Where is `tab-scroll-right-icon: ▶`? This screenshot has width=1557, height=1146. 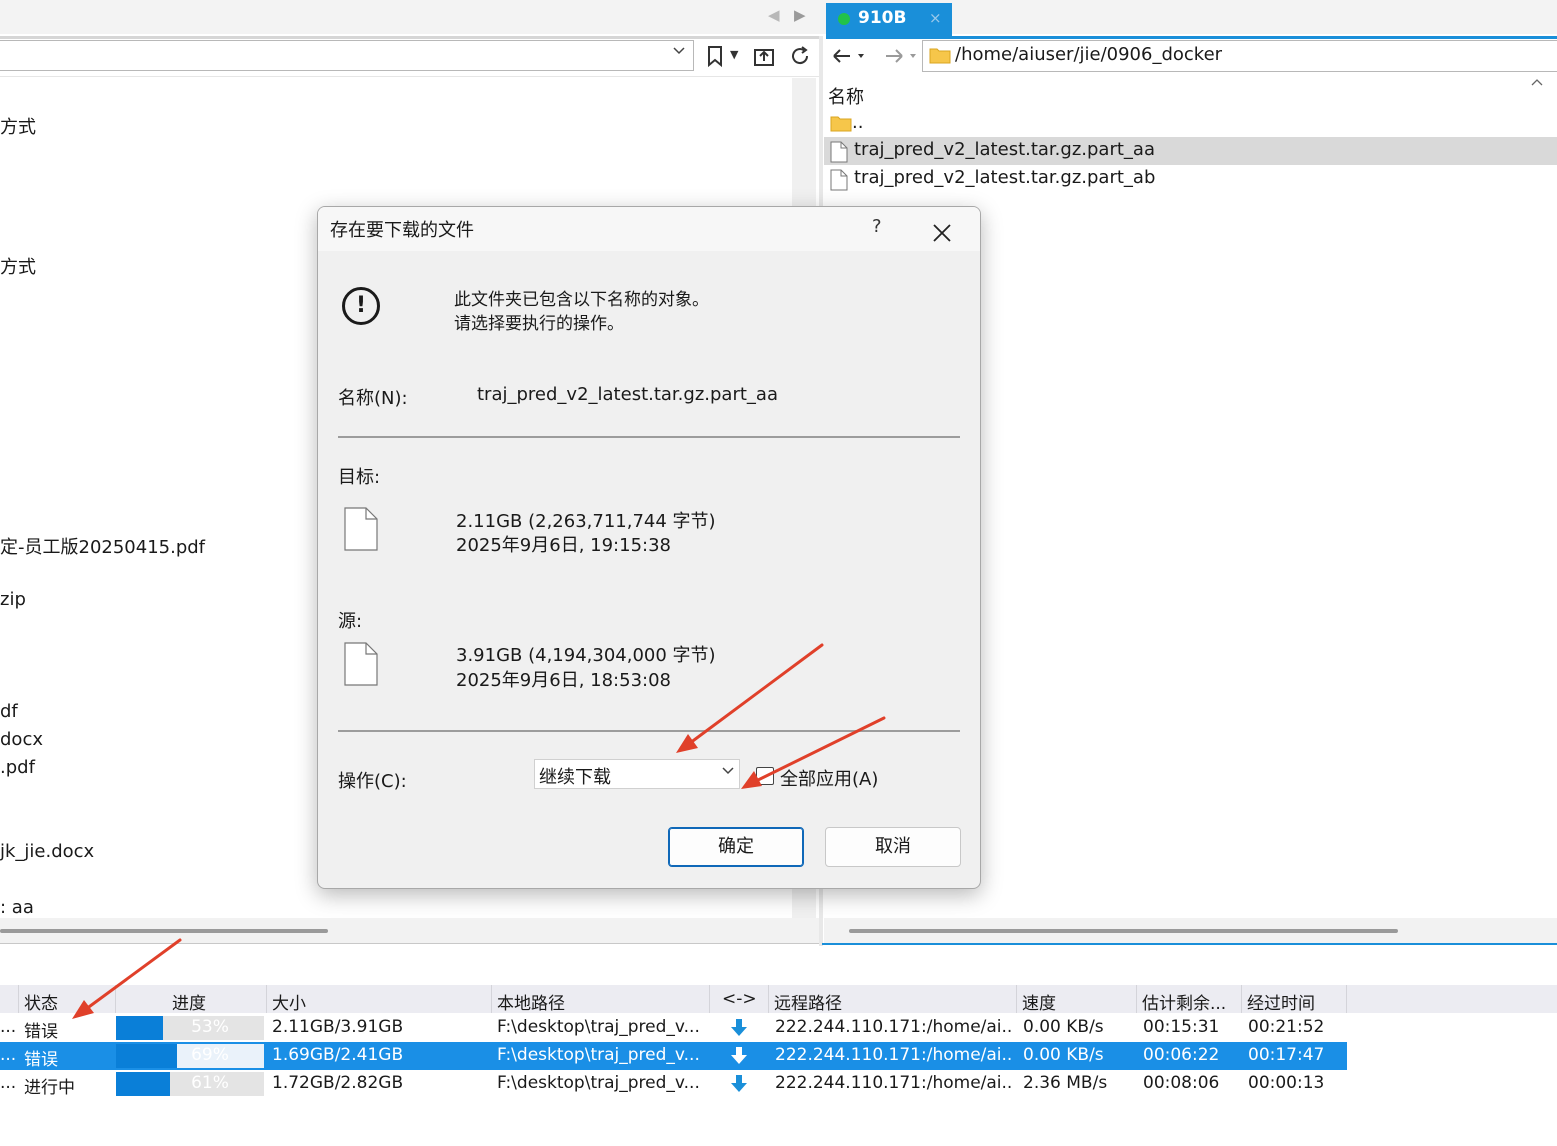
tab-scroll-right-icon: ▶ is located at coordinates (800, 15).